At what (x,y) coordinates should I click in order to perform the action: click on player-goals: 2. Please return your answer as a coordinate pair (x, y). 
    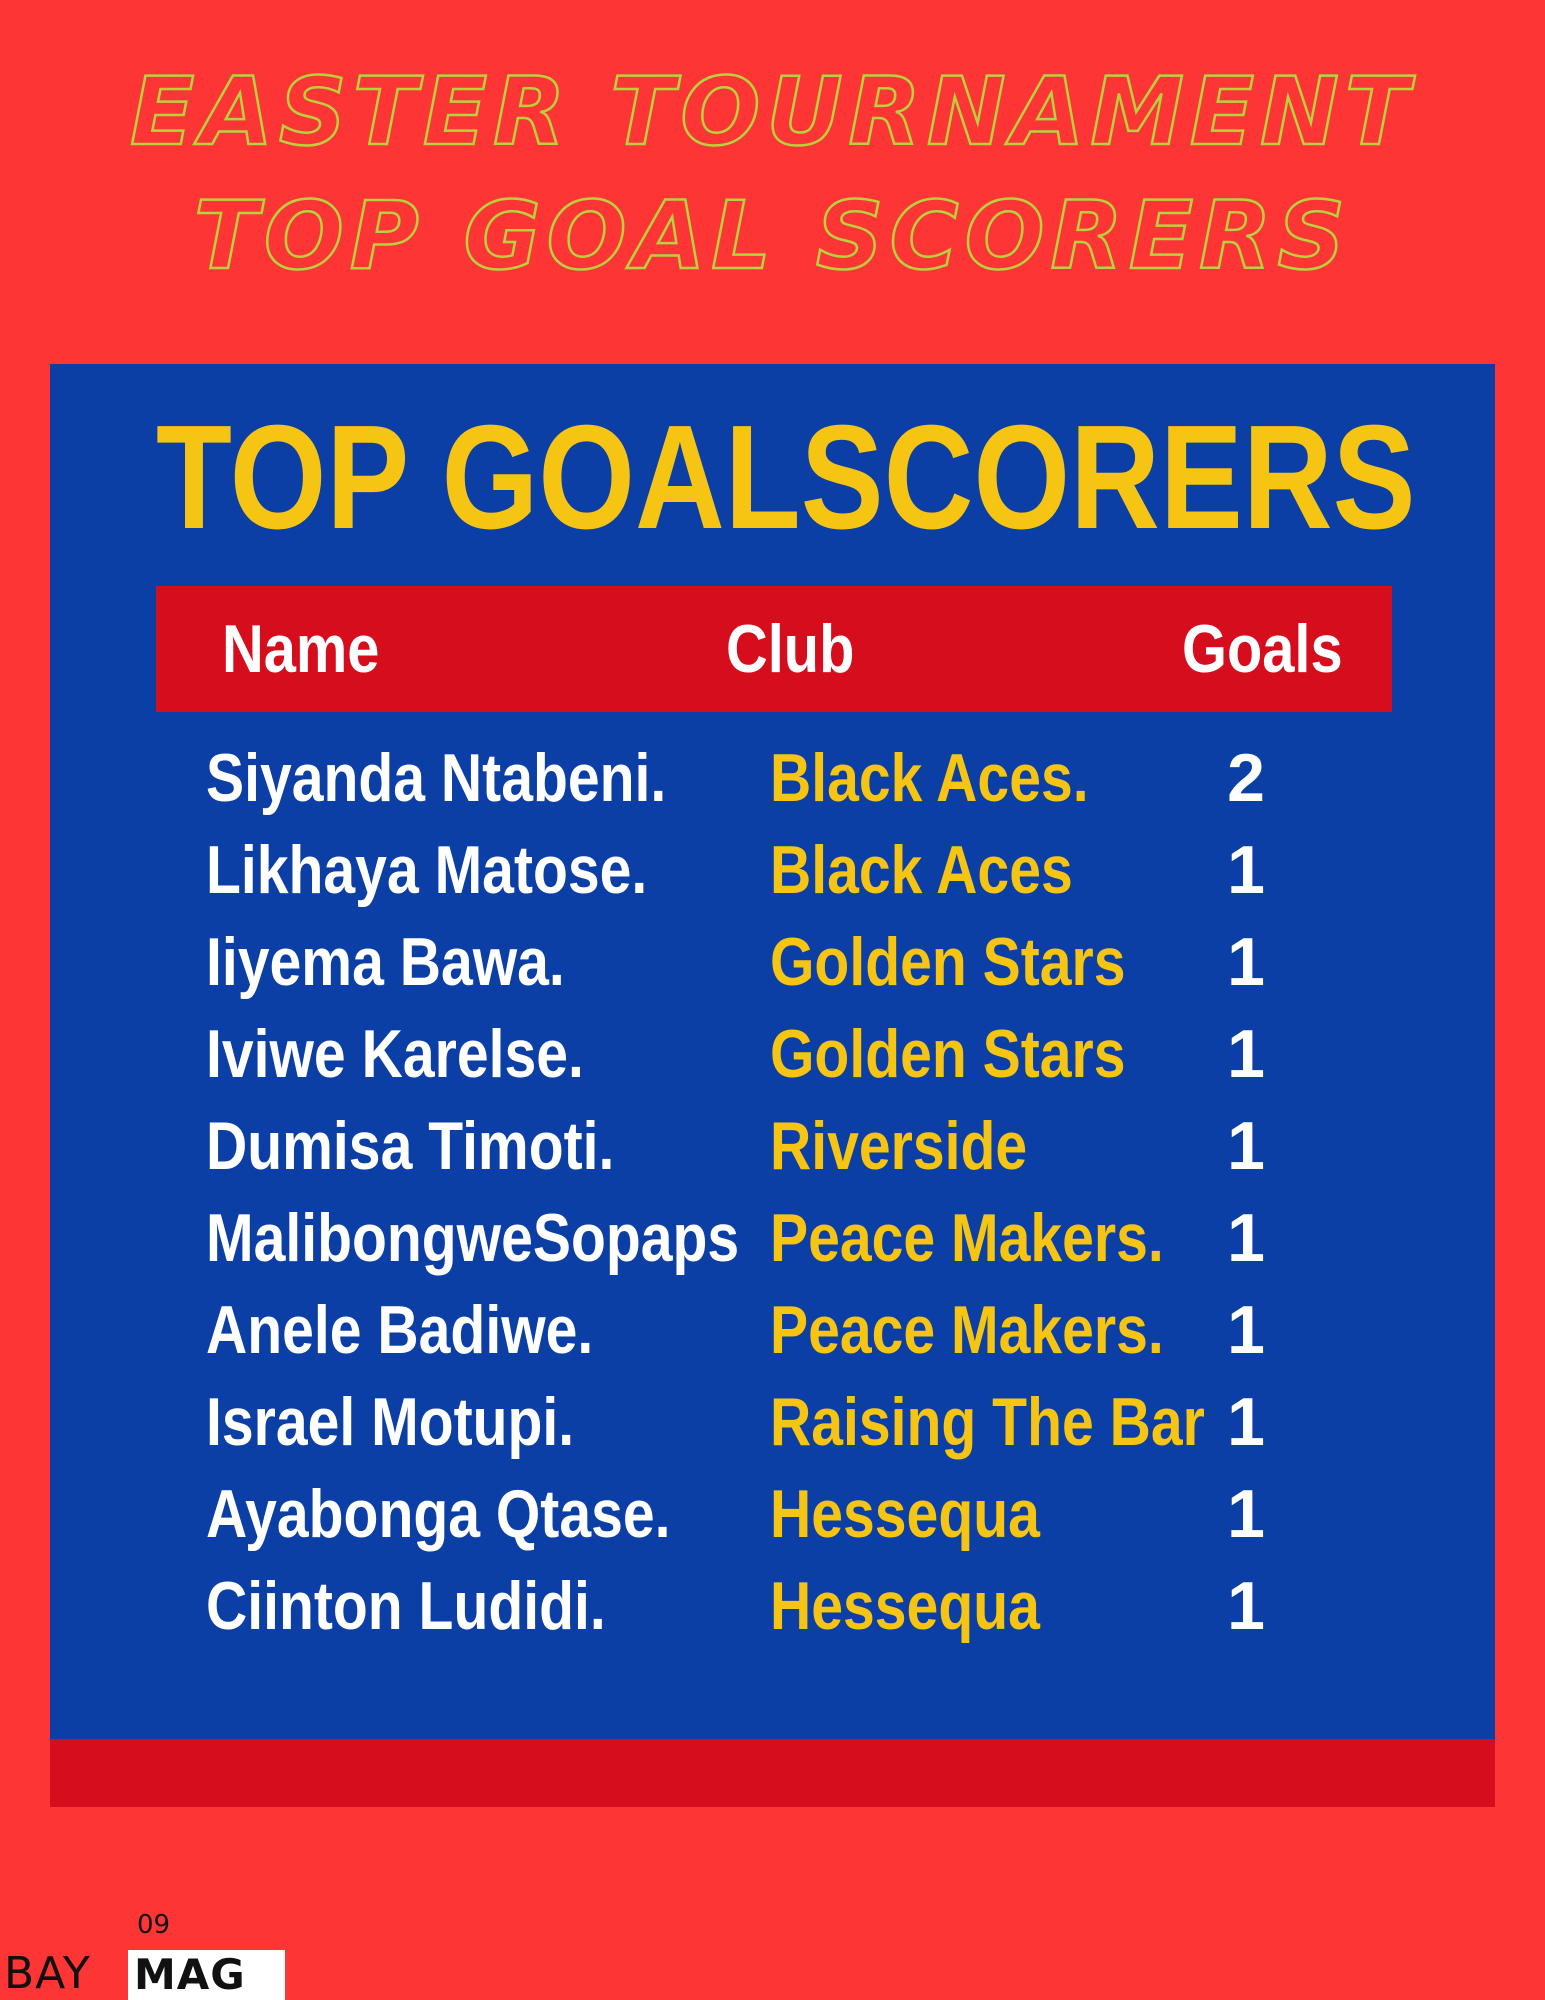
    Looking at the image, I should click on (1246, 778).